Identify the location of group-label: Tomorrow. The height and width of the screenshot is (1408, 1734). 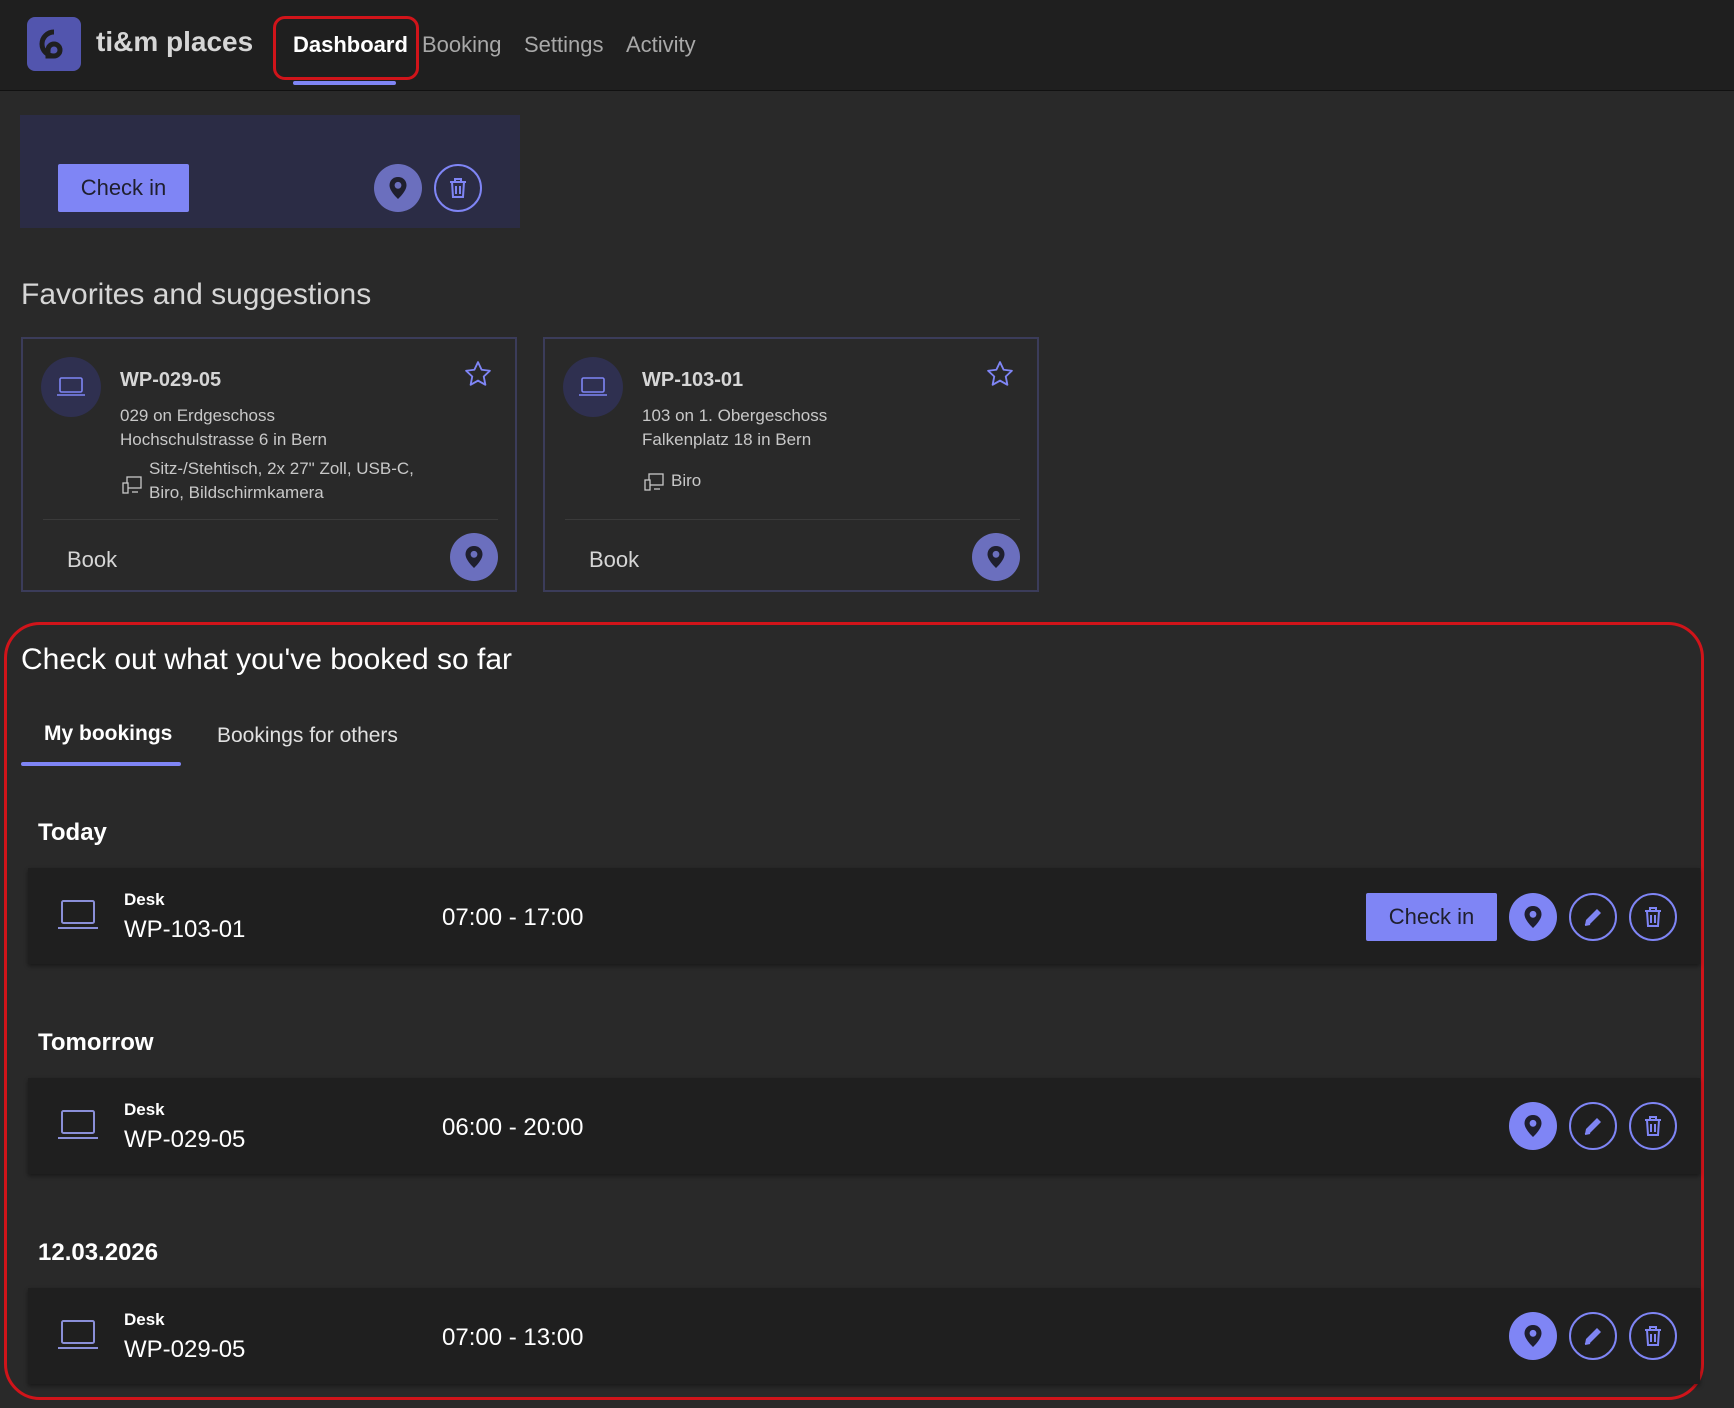
(96, 1042).